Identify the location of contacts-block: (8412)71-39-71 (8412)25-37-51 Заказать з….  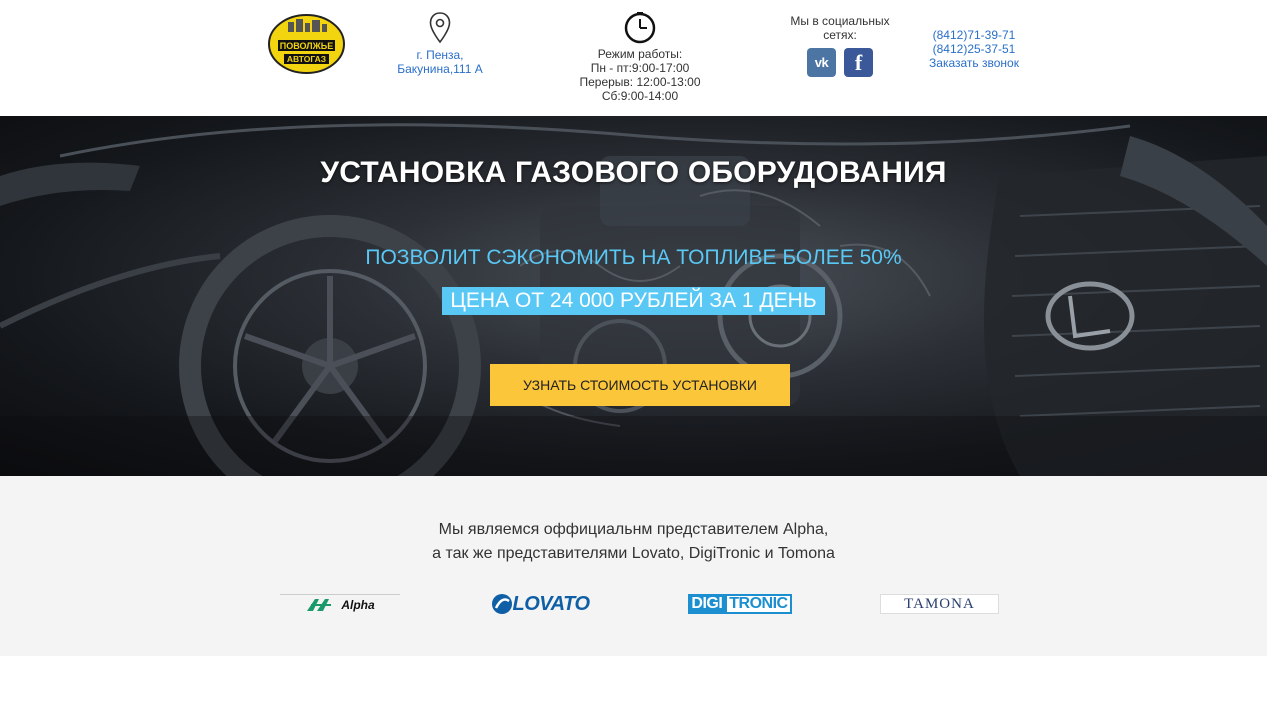
(974, 49).